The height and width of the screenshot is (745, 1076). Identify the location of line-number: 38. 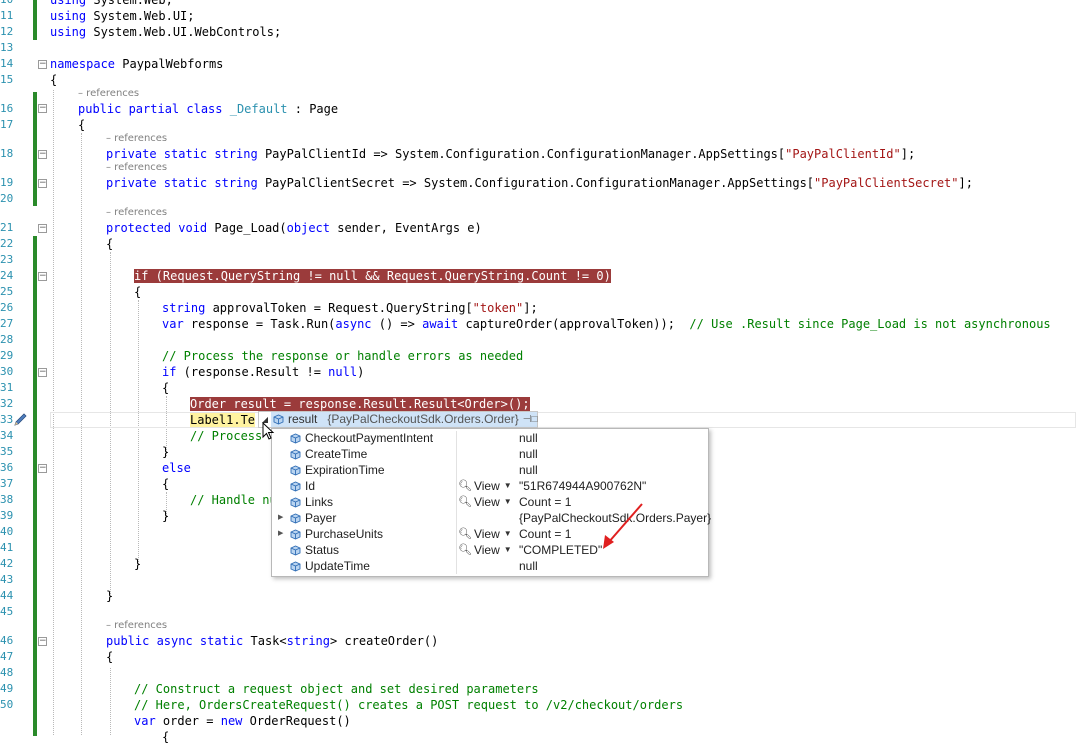
(7, 499).